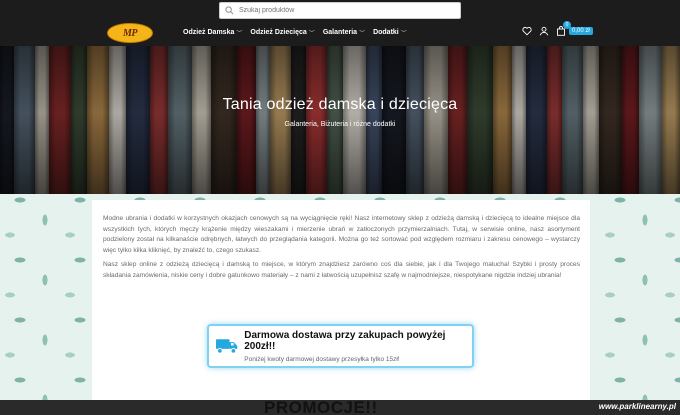 The width and height of the screenshot is (680, 415). What do you see at coordinates (527, 31) in the screenshot?
I see `heart-icon` at bounding box center [527, 31].